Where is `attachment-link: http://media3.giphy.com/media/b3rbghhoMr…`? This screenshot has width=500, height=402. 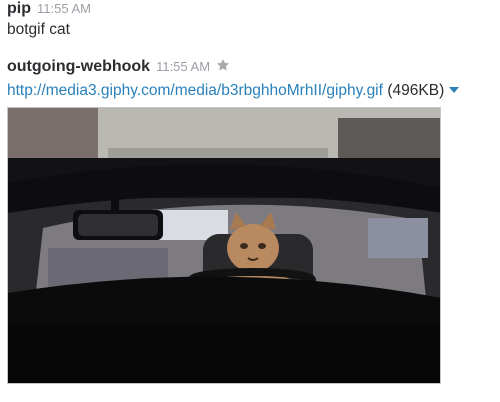 attachment-link: http://media3.giphy.com/media/b3rbghhoMr… is located at coordinates (195, 90).